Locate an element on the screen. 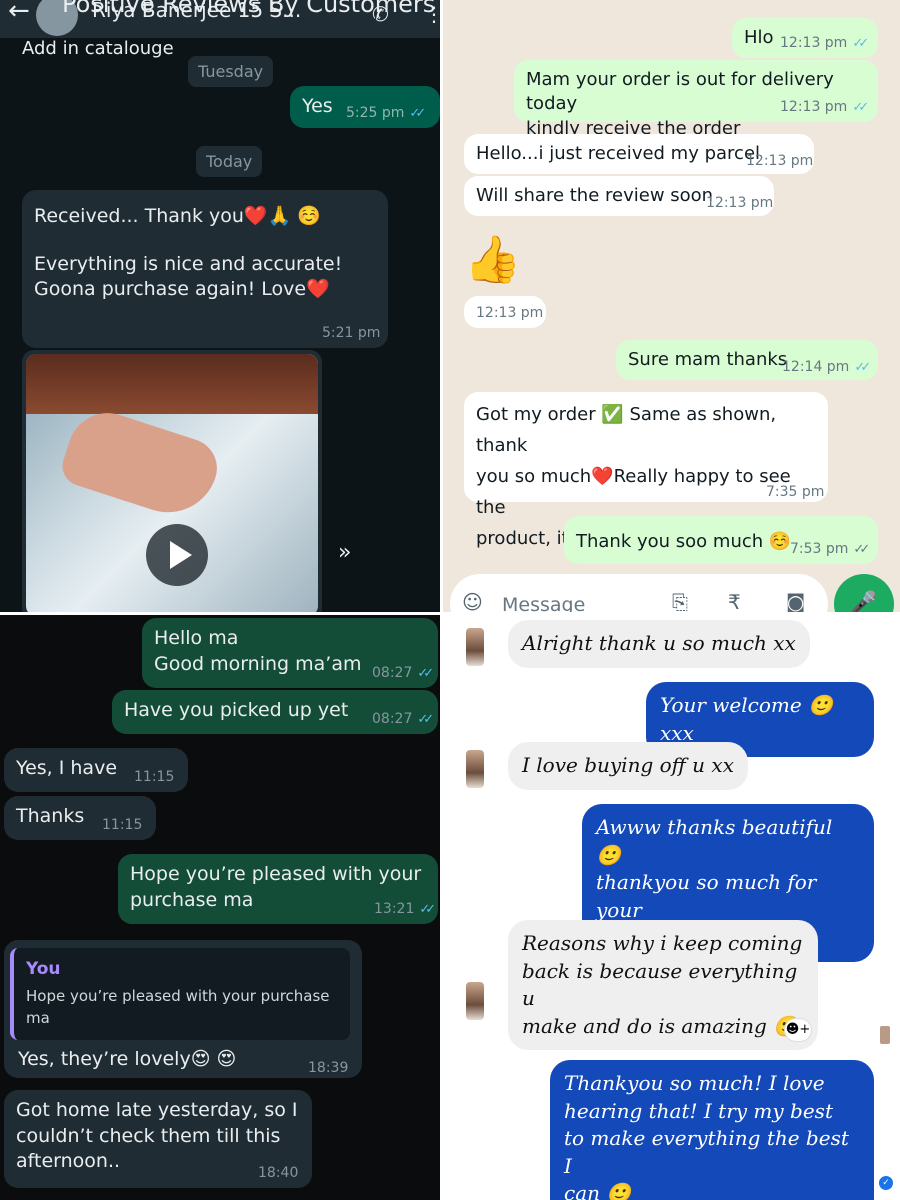  message-text: Reasons why i keep coming is located at coordinates (662, 943).